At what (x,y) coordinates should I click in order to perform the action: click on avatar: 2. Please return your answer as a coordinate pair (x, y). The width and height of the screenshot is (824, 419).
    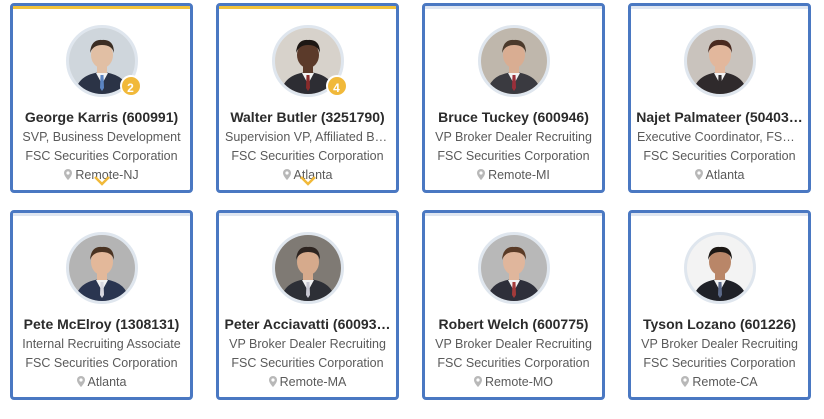
    Looking at the image, I should click on (103, 61).